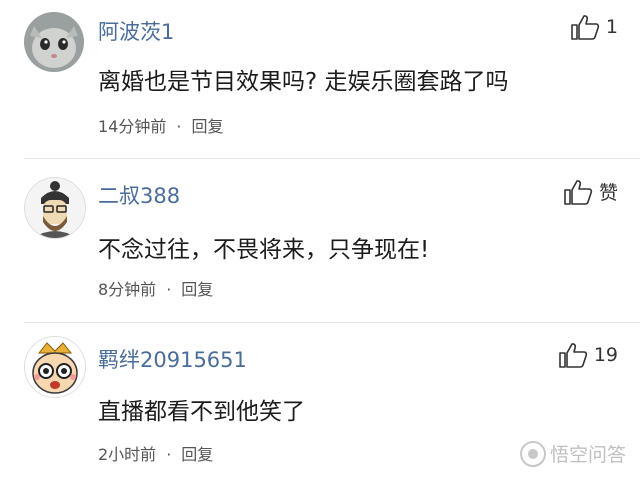 This screenshot has height=479, width=640. I want to click on comment-meta: 14分钟前 · 回复, so click(160, 125).